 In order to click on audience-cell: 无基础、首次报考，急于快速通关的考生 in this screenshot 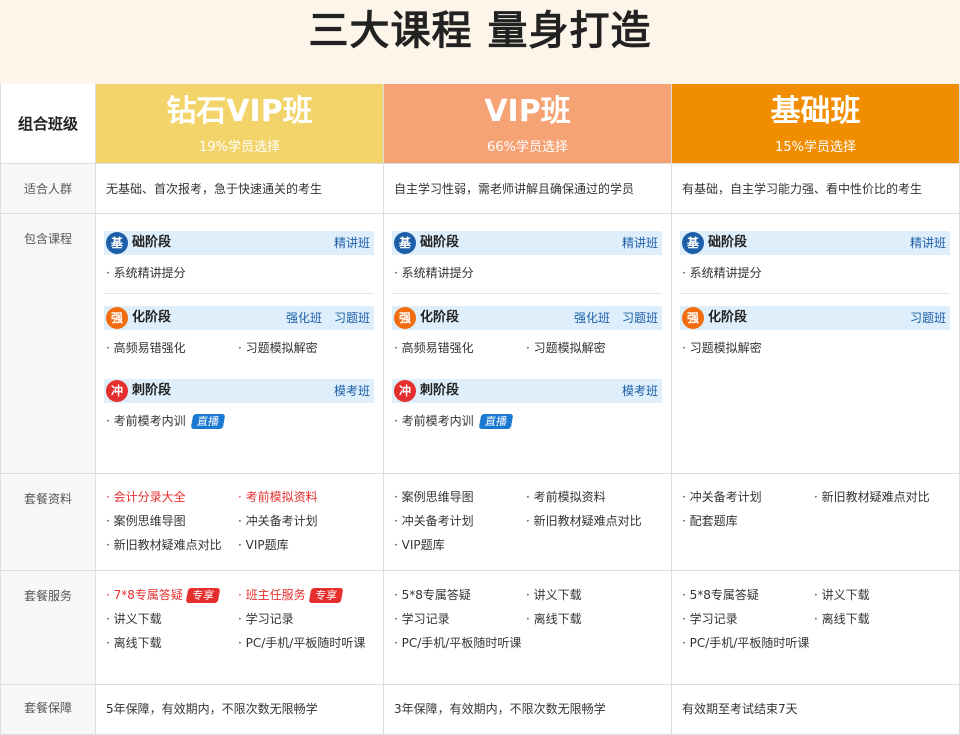, I will do `click(240, 189)`.